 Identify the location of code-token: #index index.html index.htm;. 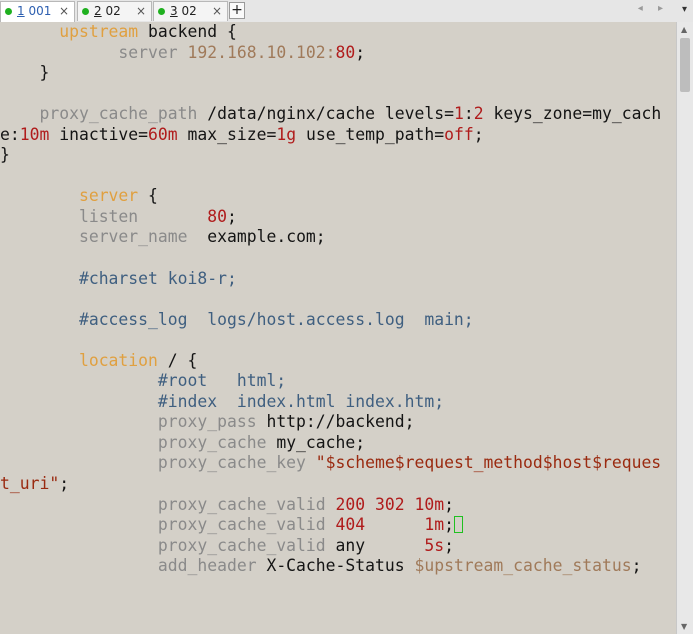
(301, 401).